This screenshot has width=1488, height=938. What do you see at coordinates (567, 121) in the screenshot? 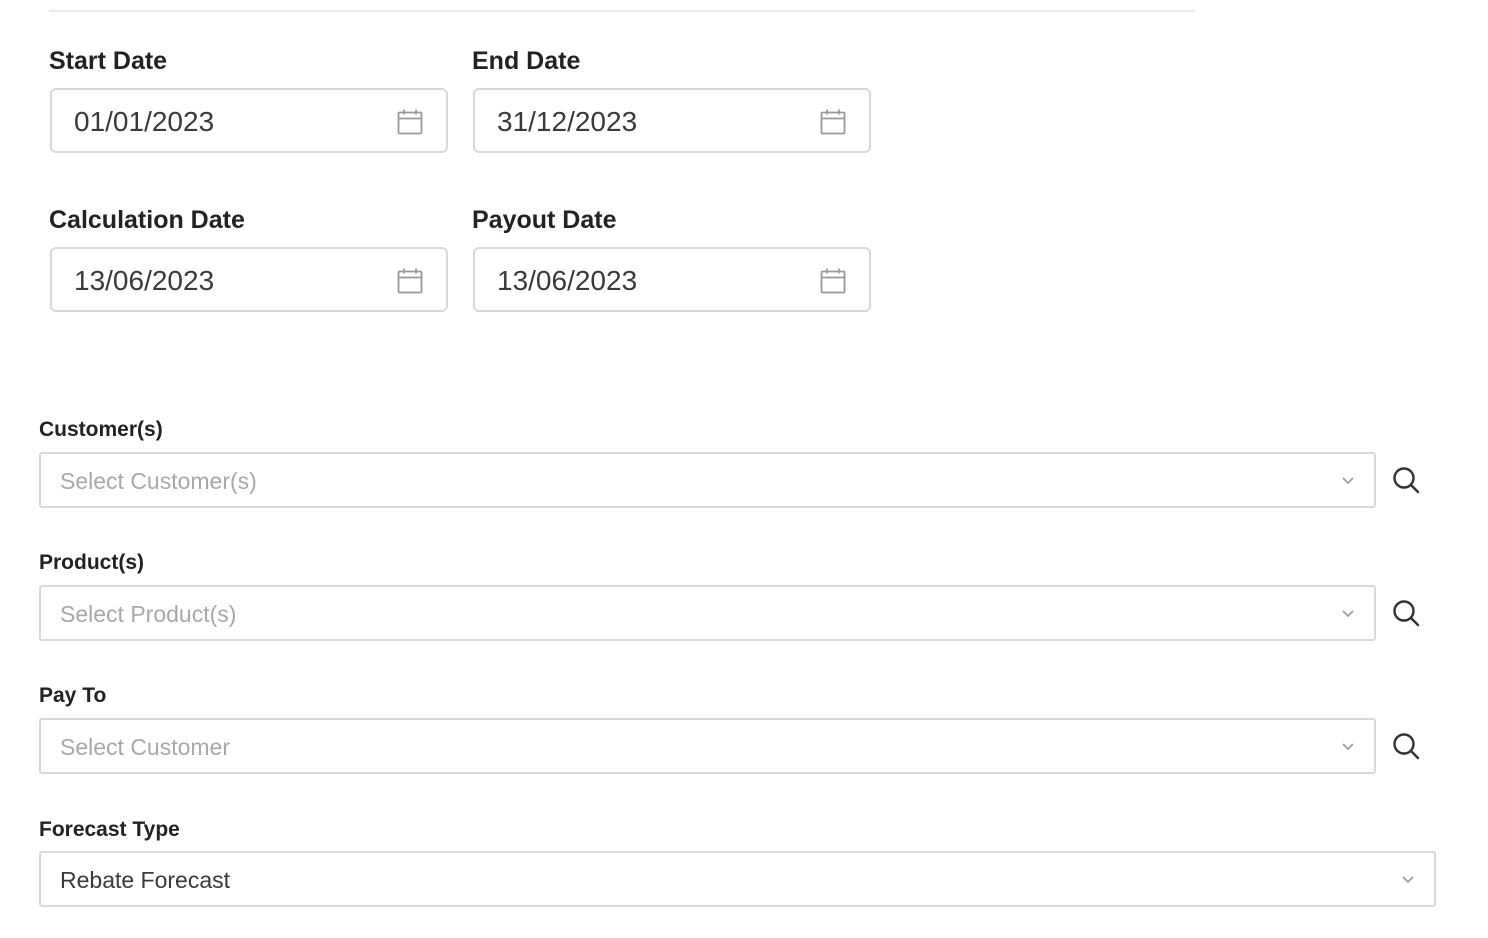
I see `end-date-value: 31/12/2023` at bounding box center [567, 121].